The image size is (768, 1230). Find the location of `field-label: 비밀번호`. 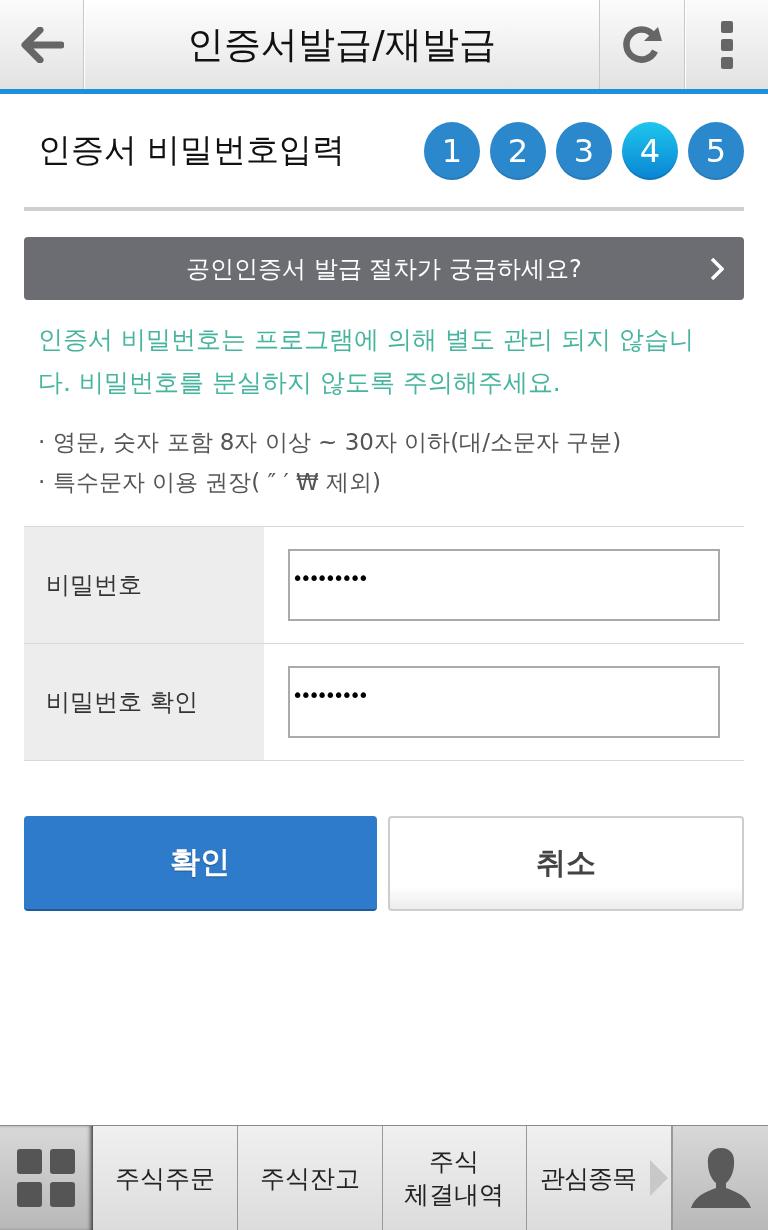

field-label: 비밀번호 is located at coordinates (144, 585).